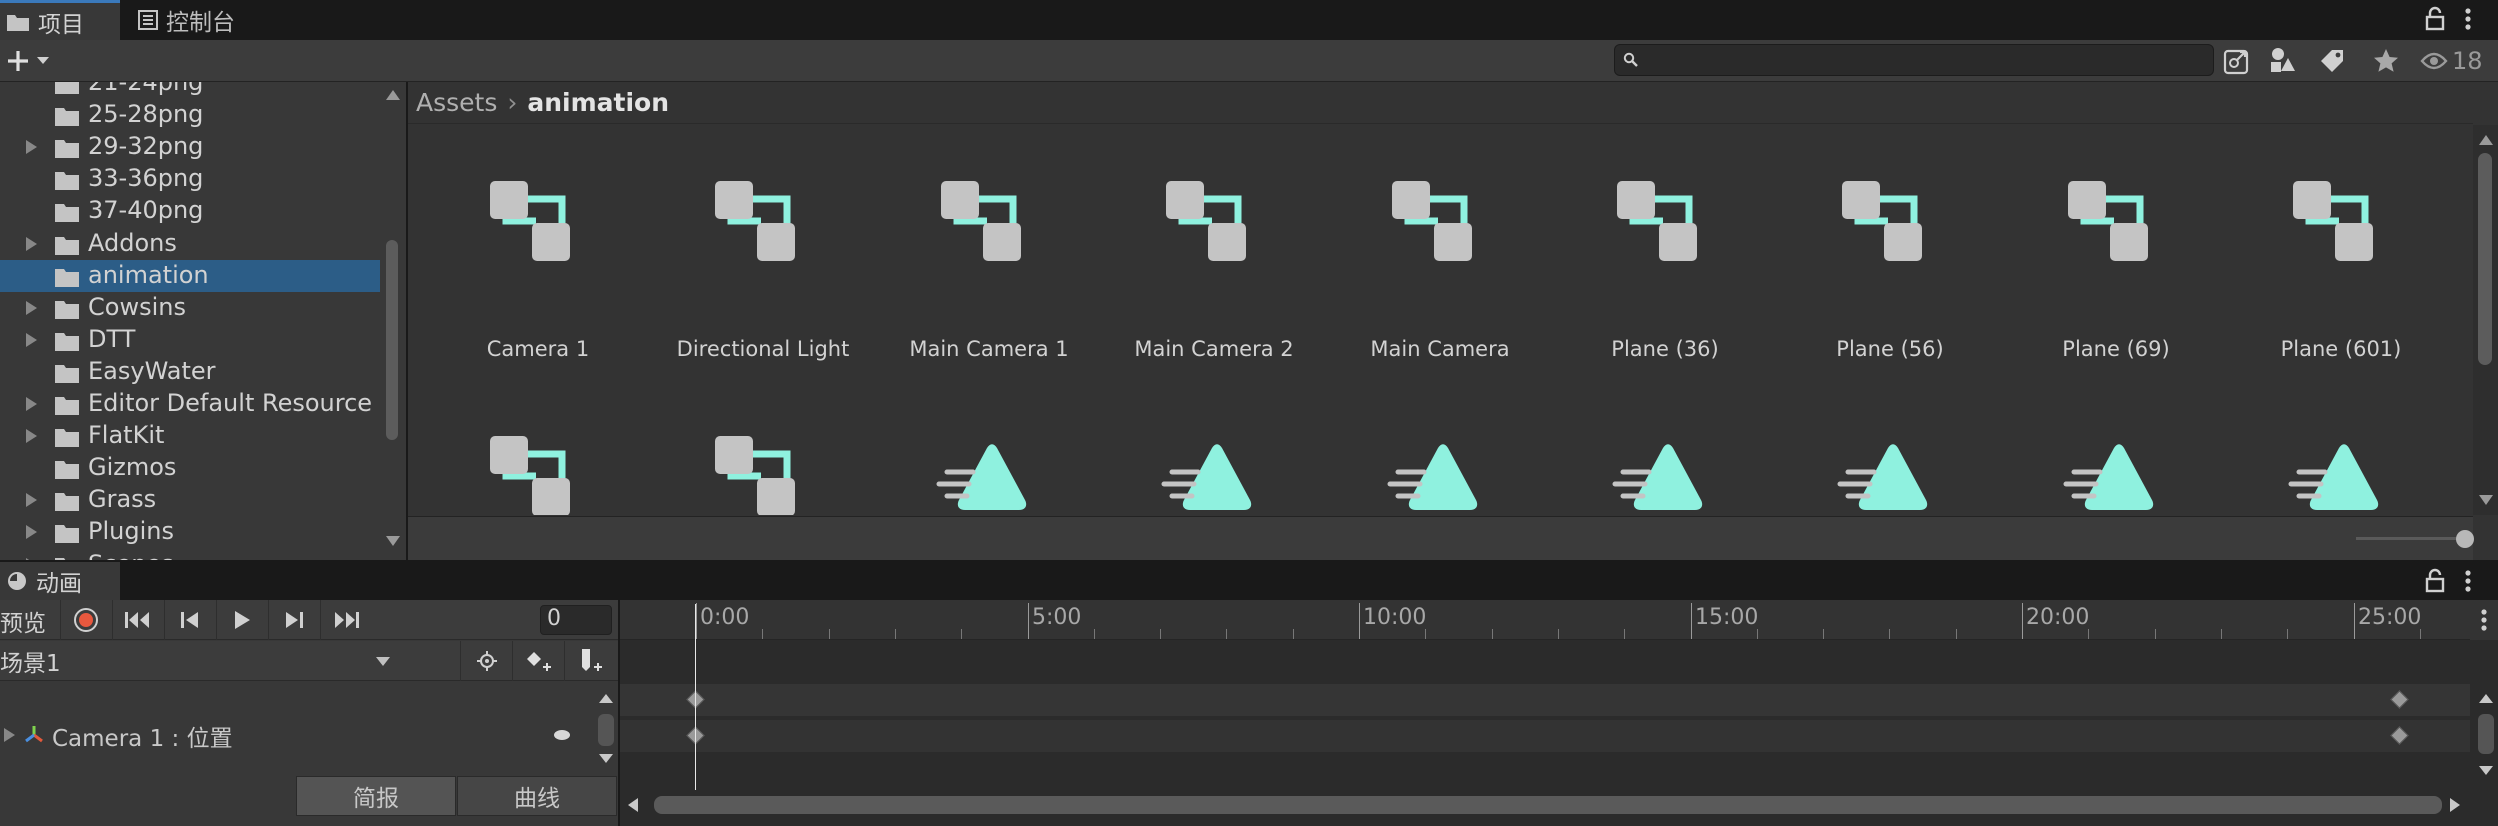 The width and height of the screenshot is (2498, 826). I want to click on icon-size-slider-track, so click(2411, 538).